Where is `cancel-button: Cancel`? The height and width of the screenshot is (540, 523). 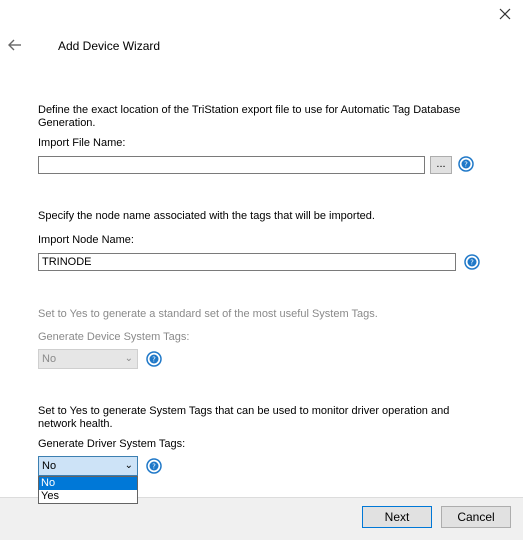 cancel-button: Cancel is located at coordinates (476, 517).